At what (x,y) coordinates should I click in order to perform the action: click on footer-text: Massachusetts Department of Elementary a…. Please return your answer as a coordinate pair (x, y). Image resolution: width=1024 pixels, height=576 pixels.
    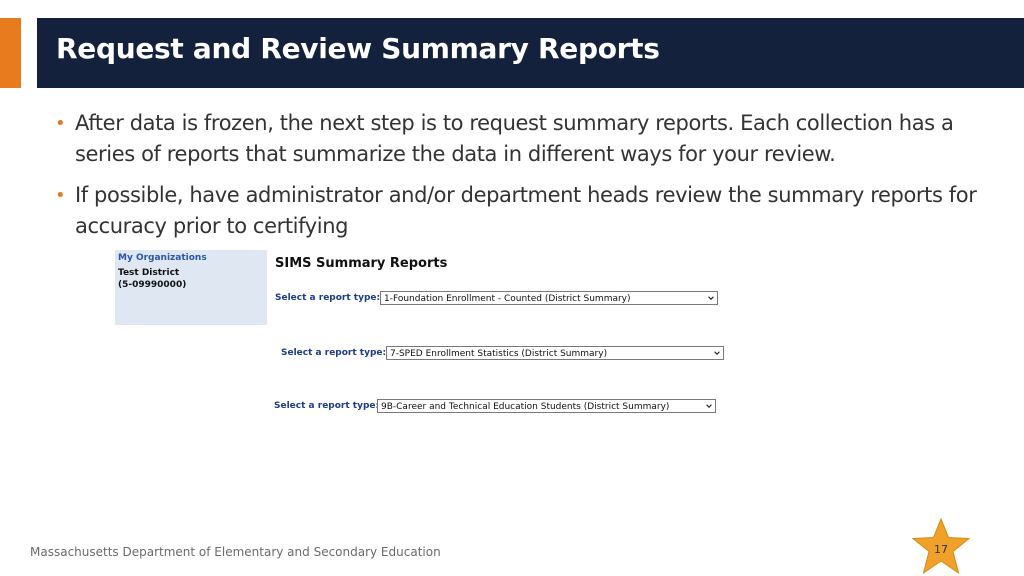
    Looking at the image, I should click on (235, 552).